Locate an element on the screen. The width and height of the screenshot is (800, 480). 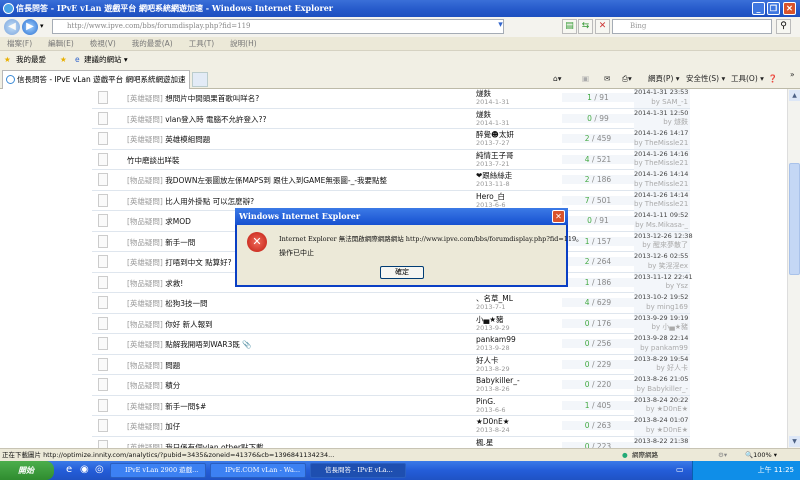
scroll-thumb is located at coordinates (794, 219).